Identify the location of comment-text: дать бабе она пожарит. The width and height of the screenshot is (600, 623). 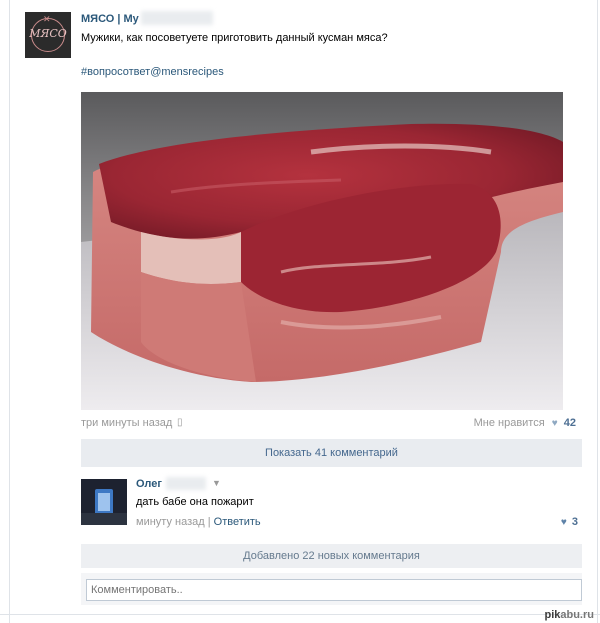
(195, 502).